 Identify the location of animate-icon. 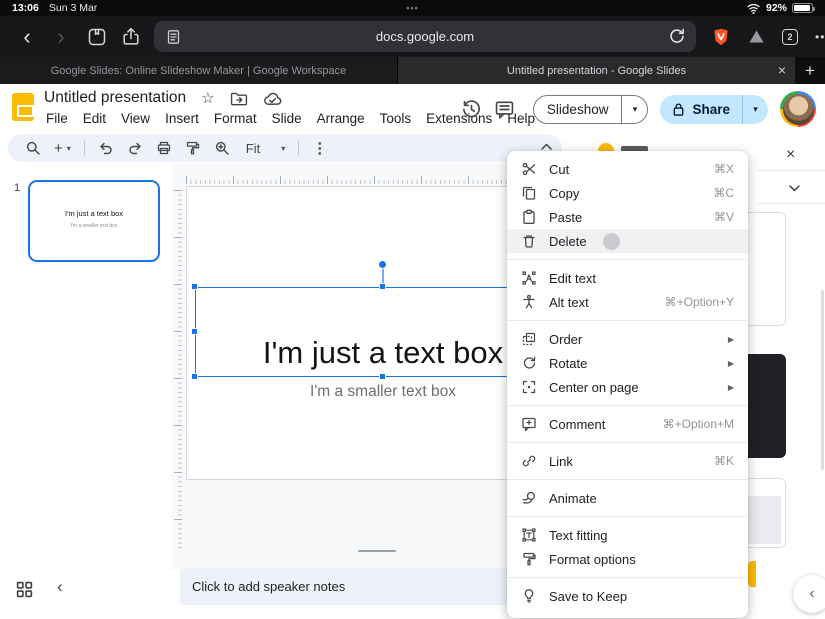
(529, 498).